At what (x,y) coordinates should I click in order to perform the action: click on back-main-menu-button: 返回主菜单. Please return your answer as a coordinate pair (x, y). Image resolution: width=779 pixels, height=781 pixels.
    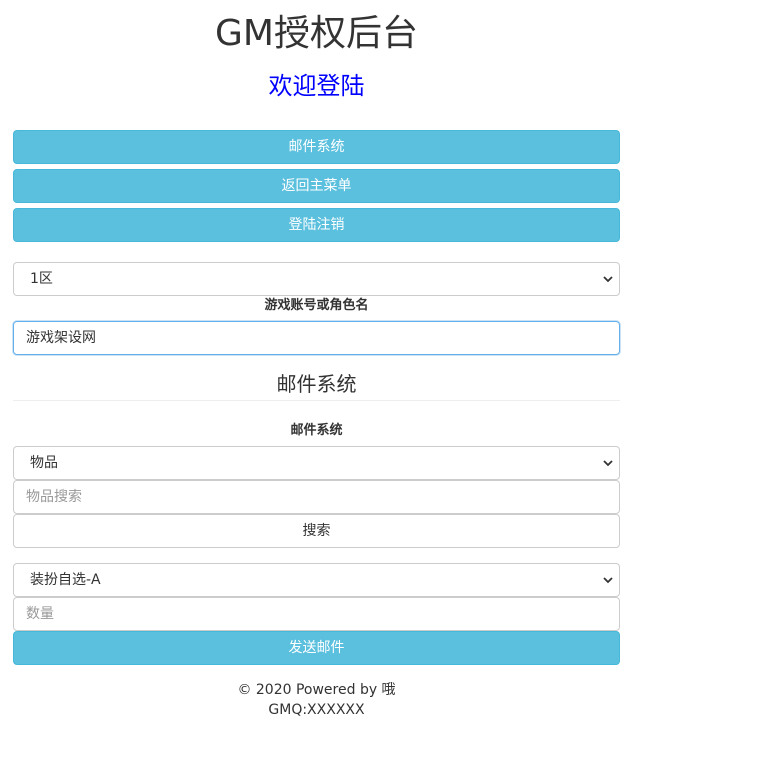
    Looking at the image, I should click on (316, 186).